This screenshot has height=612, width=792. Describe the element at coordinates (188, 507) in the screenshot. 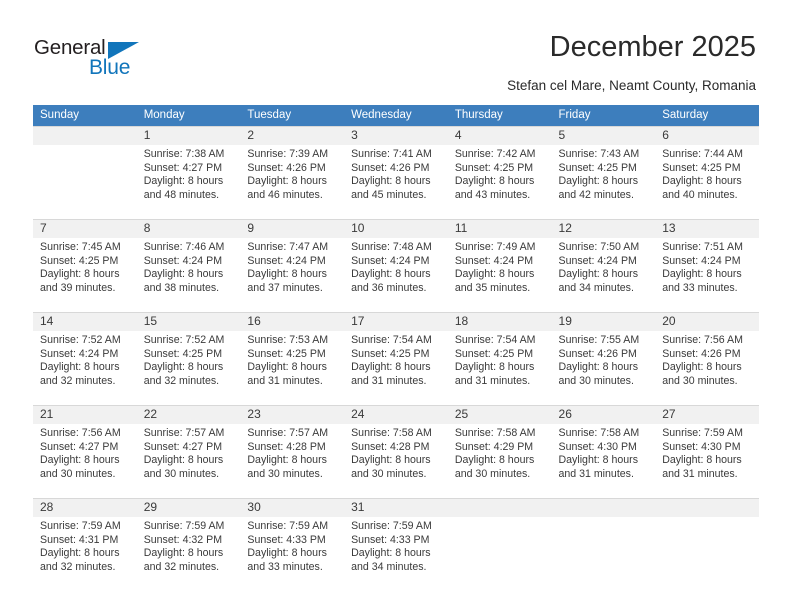

I see `day-number: 29` at that location.